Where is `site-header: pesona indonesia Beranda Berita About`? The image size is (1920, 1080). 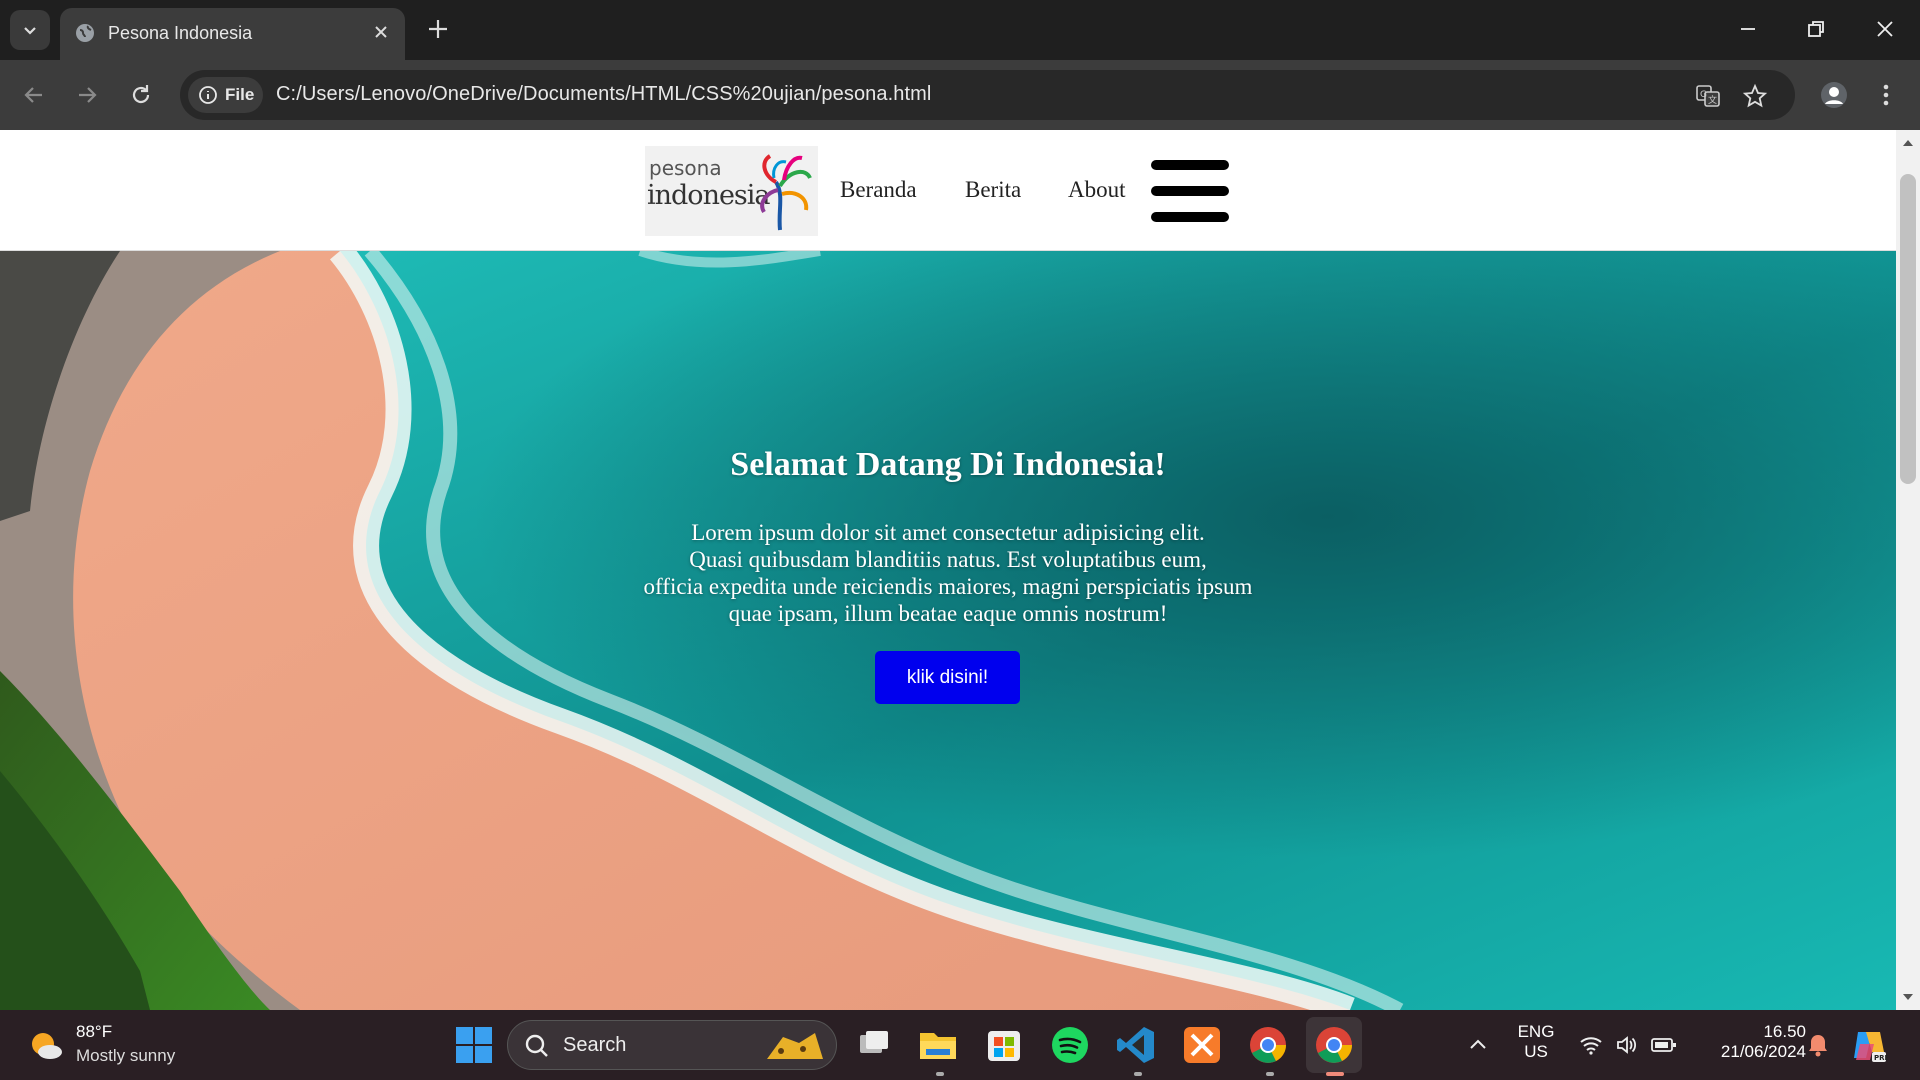
site-header: pesona indonesia Beranda Berita About is located at coordinates (948, 190).